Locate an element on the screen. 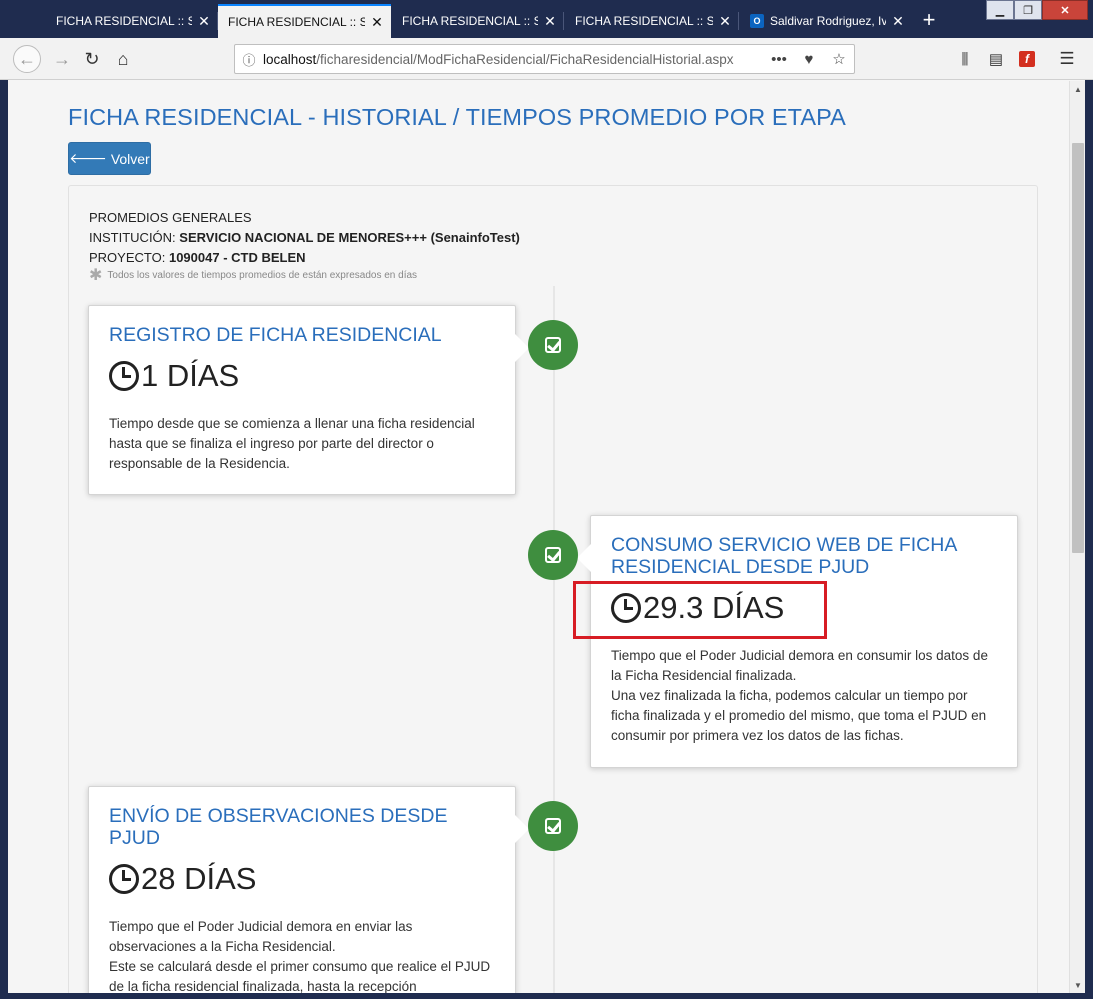 This screenshot has height=999, width=1093. back-arrow-icon: ← is located at coordinates (27, 59).